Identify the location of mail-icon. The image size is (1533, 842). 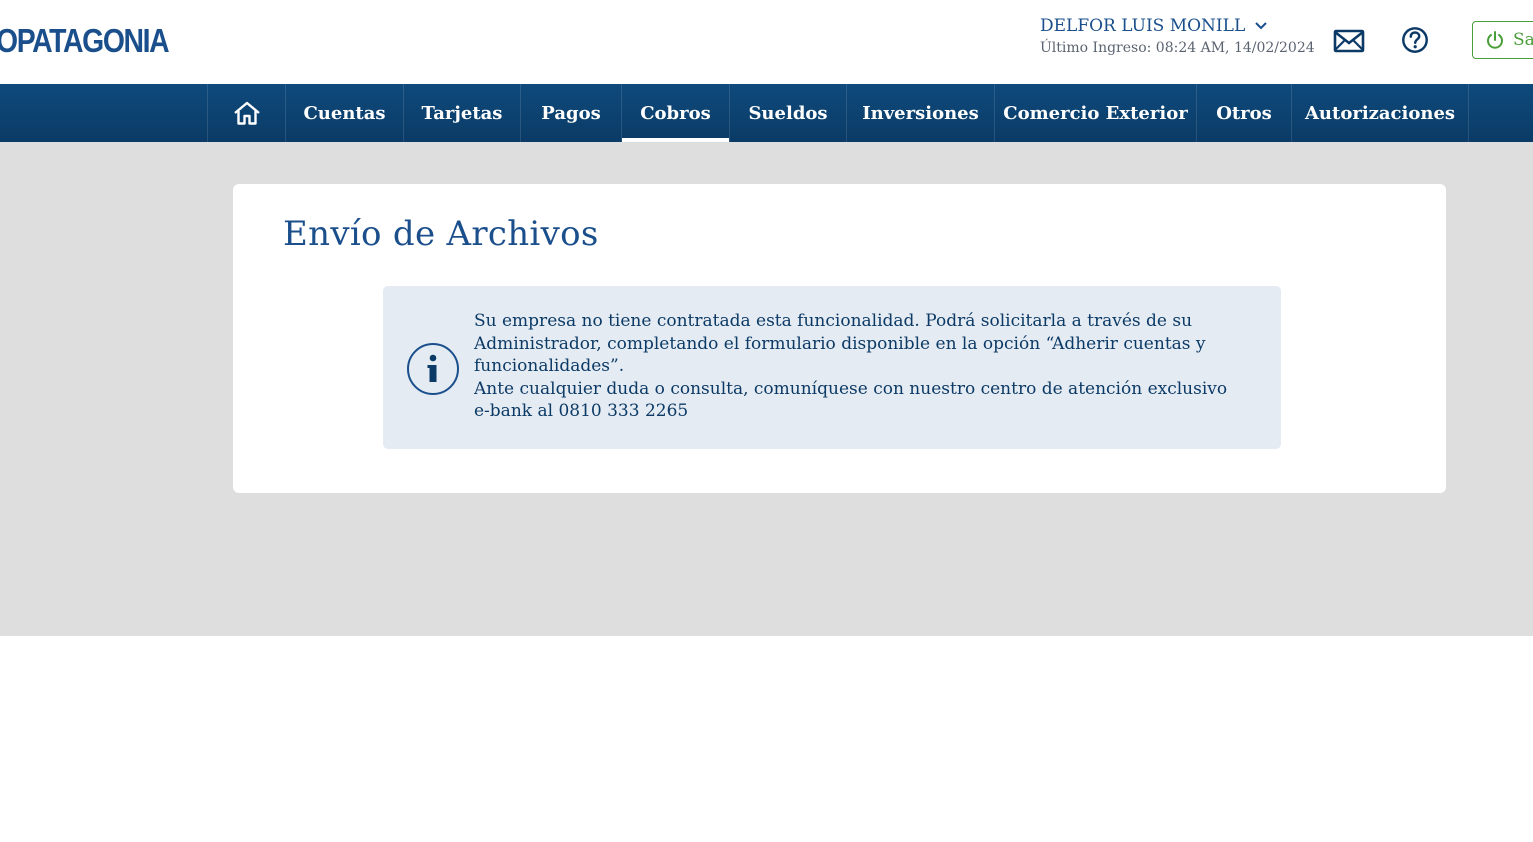
(1349, 41).